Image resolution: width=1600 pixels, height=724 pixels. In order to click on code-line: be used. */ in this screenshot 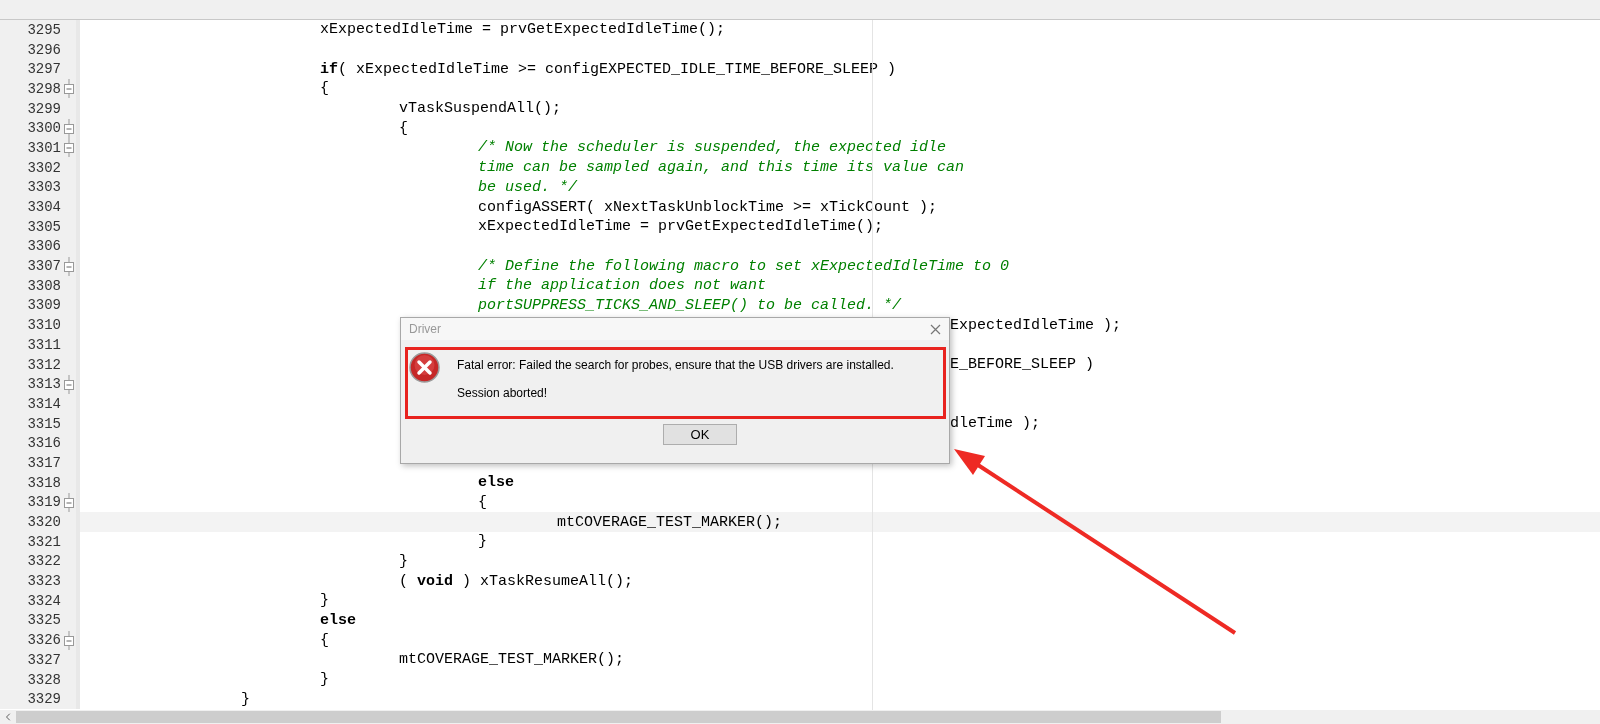, I will do `click(527, 187)`.